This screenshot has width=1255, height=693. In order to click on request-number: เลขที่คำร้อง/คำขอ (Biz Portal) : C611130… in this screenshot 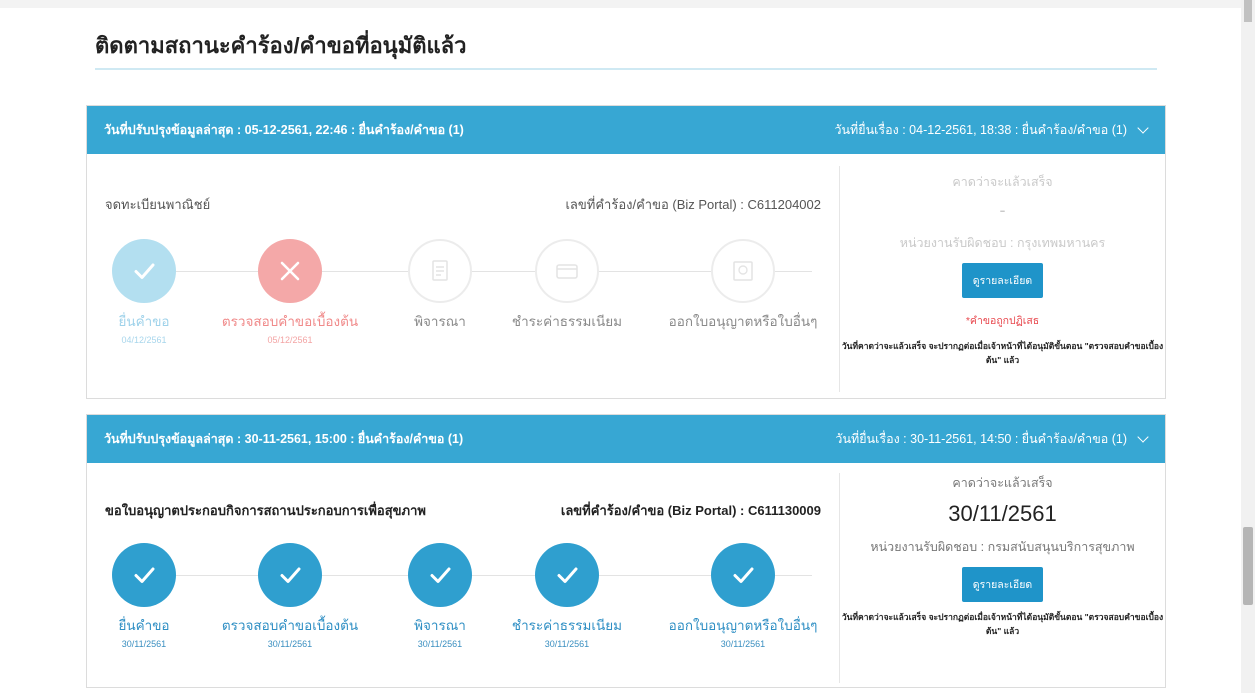, I will do `click(690, 510)`.